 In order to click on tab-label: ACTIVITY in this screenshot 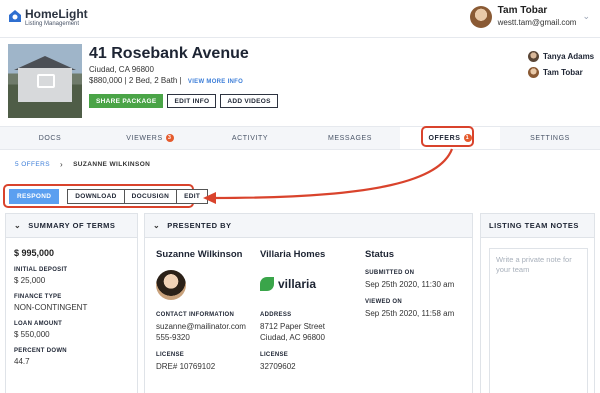, I will do `click(250, 138)`.